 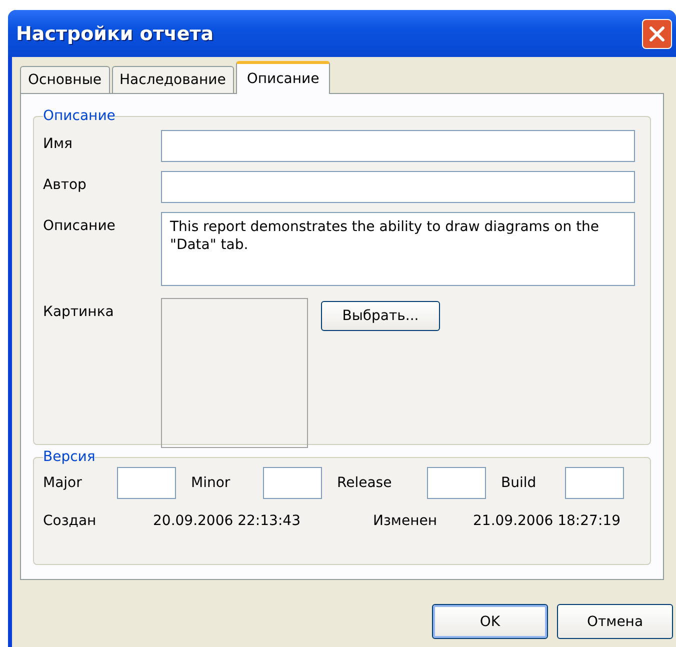 I want to click on modified-label: Изменен, so click(x=405, y=521).